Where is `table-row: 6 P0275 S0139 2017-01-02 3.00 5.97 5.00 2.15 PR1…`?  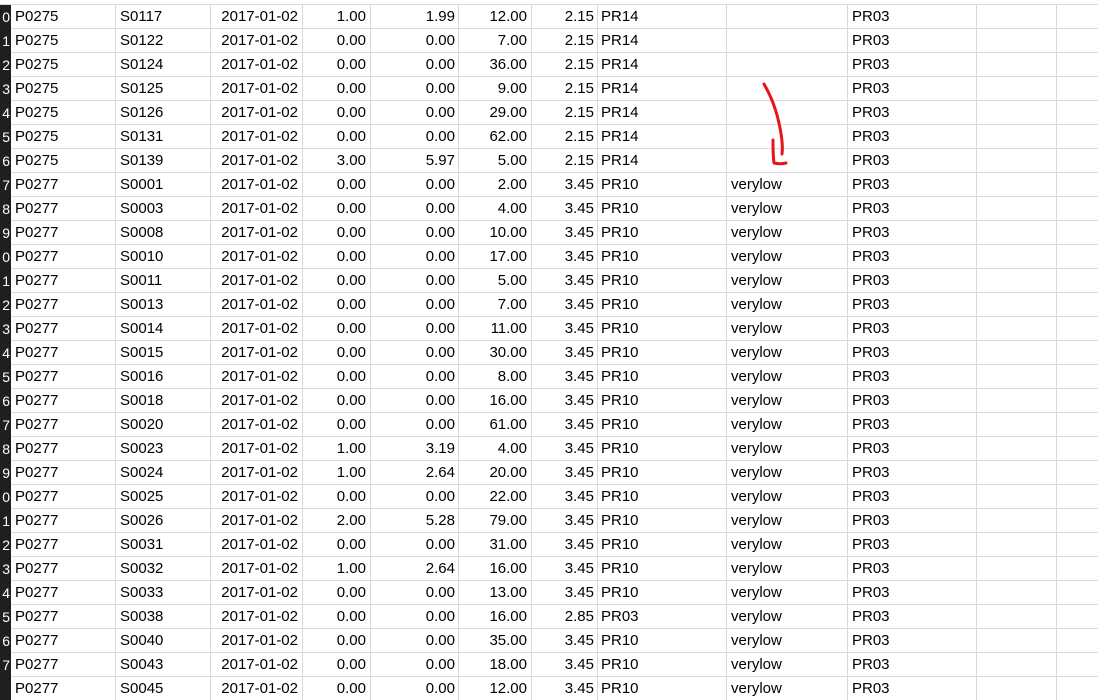 table-row: 6 P0275 S0139 2017-01-02 3.00 5.97 5.00 2.15 PR1… is located at coordinates (549, 161).